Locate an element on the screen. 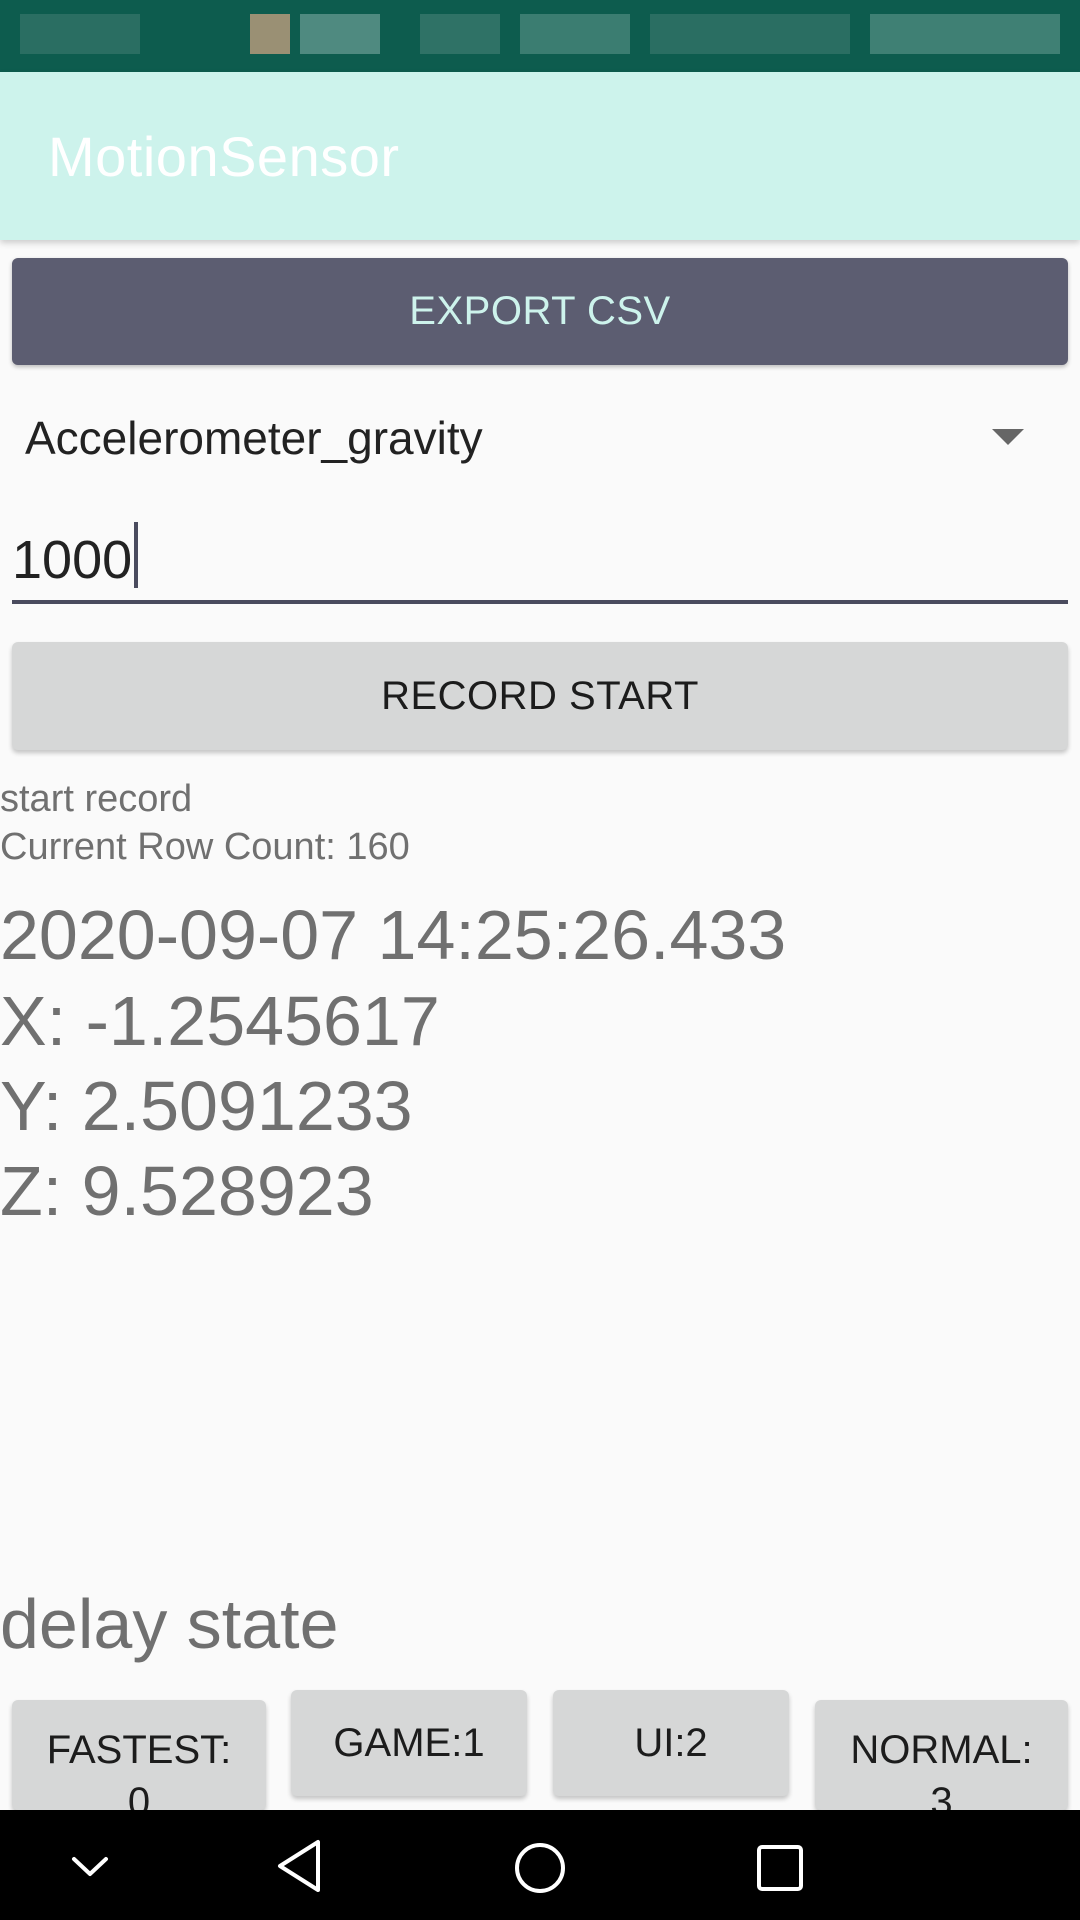 The height and width of the screenshot is (1920, 1080). delay-fastest-button: FASTEST: 0 is located at coordinates (139, 1755).